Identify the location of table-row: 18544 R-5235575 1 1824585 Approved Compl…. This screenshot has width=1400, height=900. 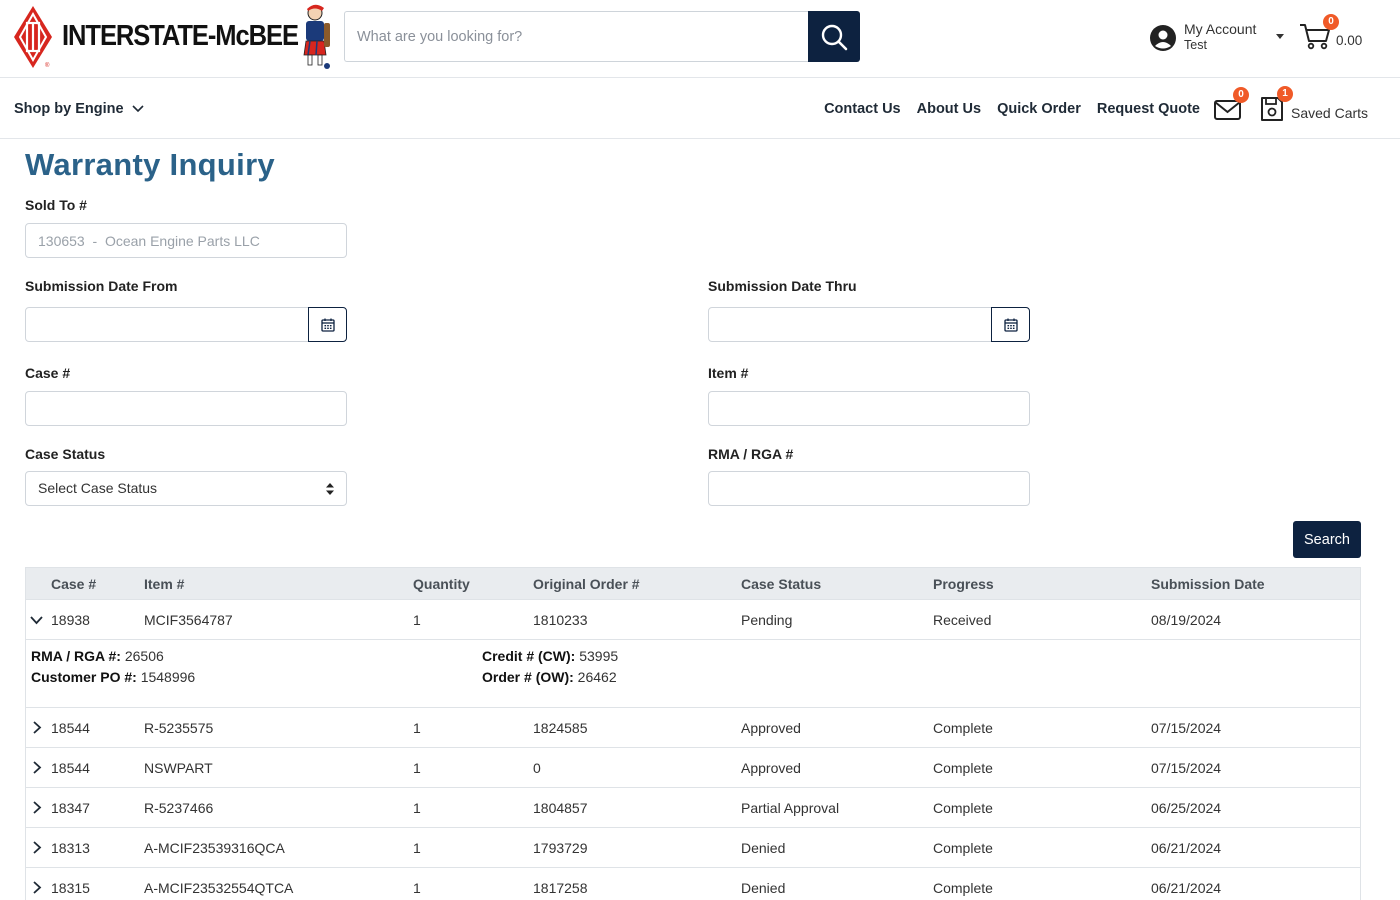
(693, 728).